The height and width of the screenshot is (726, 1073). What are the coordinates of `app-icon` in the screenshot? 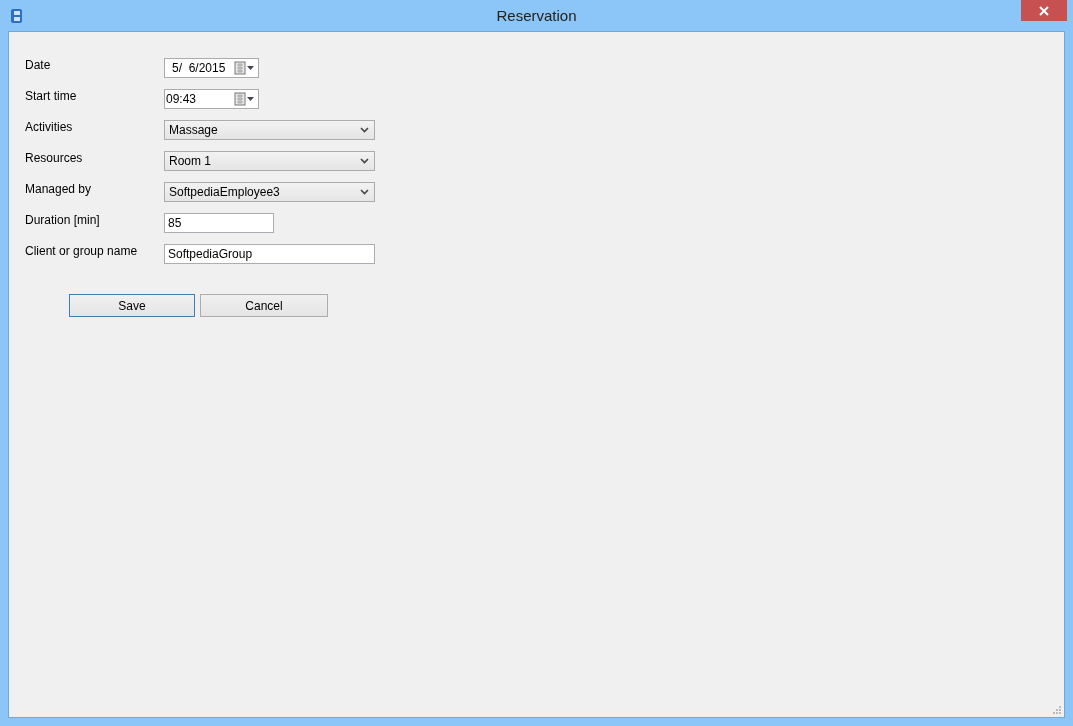 It's located at (17, 15).